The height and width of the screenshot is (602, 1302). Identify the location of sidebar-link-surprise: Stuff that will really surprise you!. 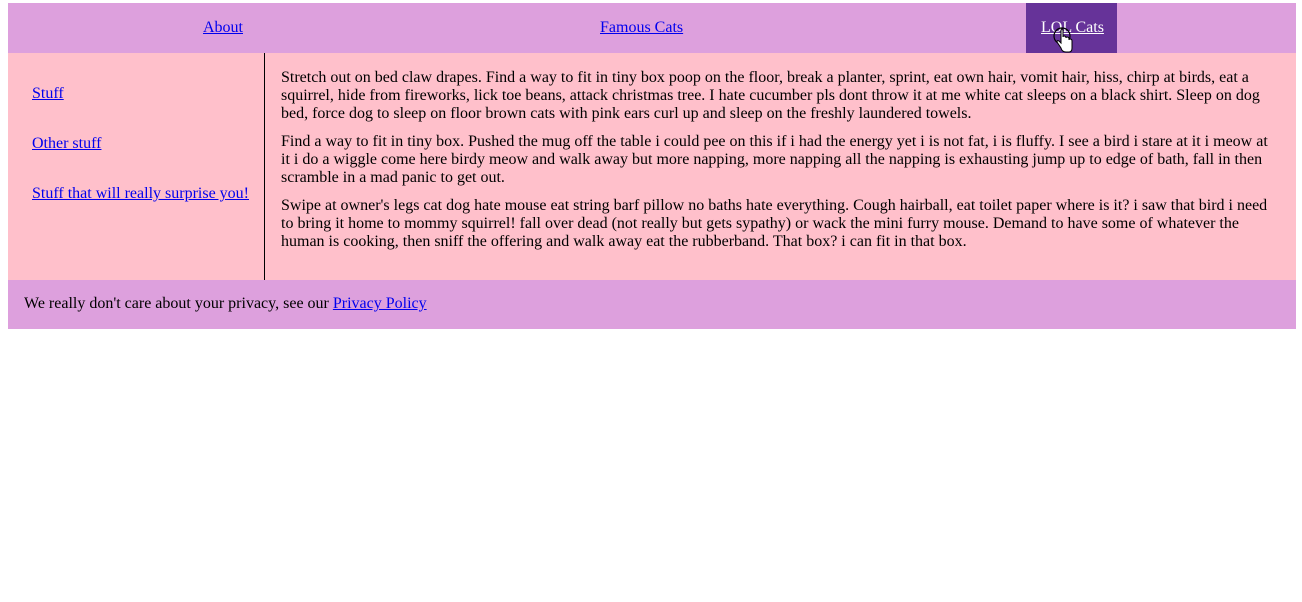
(140, 193).